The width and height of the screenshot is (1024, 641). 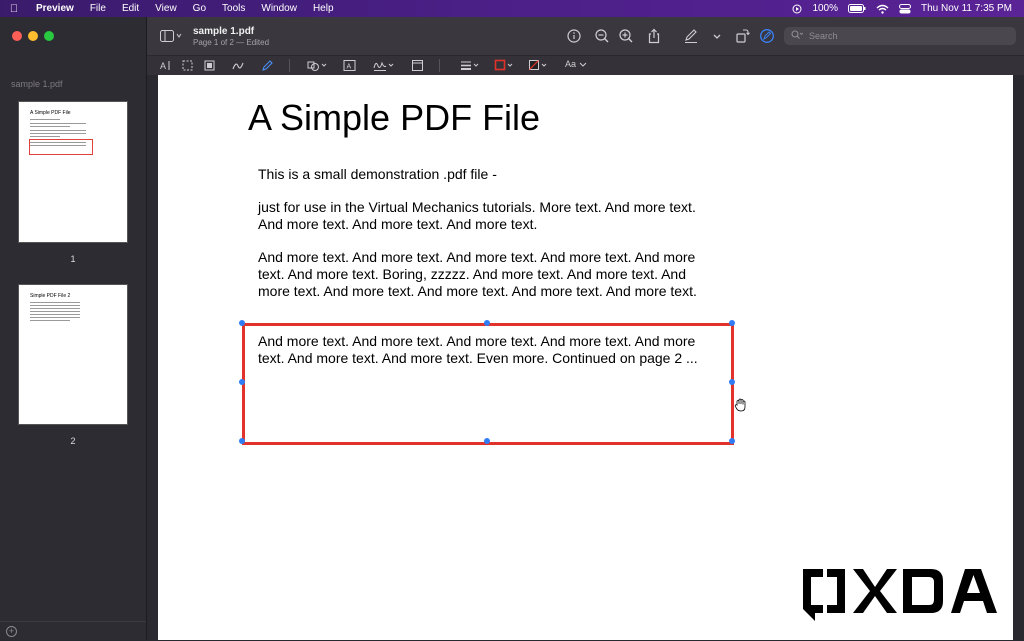 I want to click on resize-handle-bottom-right, so click(x=732, y=441).